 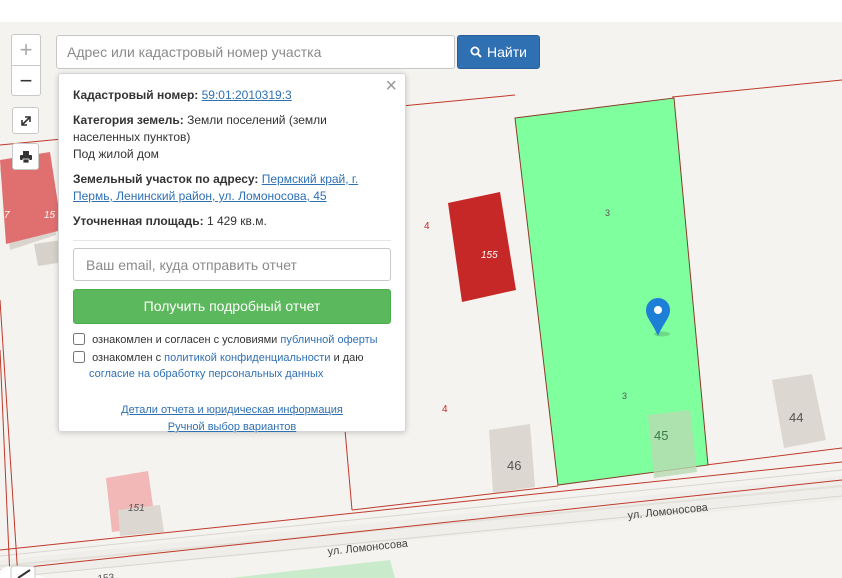 What do you see at coordinates (421, 11) in the screenshot?
I see `top-strip` at bounding box center [421, 11].